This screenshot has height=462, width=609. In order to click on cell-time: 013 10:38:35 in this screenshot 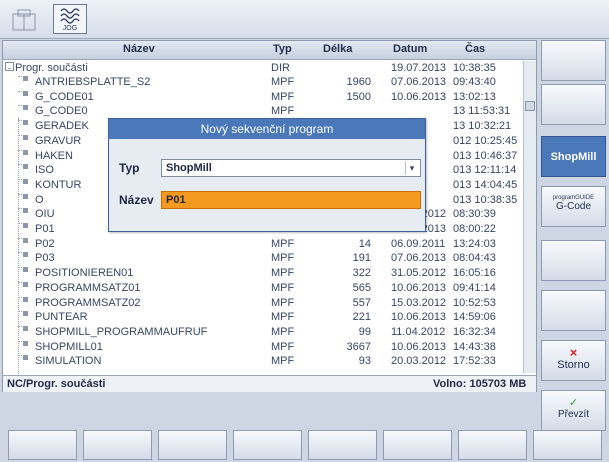, I will do `click(485, 199)`.